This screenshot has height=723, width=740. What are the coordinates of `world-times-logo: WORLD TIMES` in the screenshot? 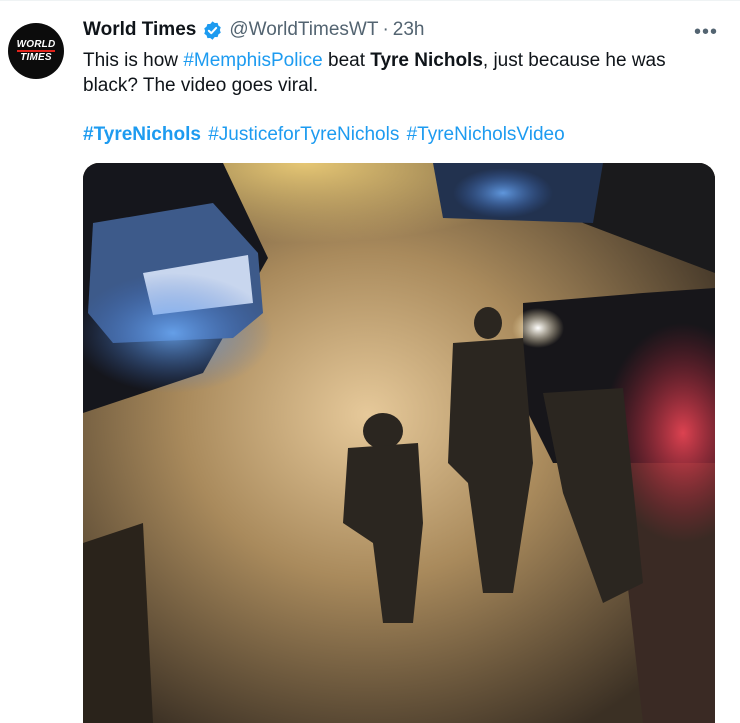 It's located at (36, 50).